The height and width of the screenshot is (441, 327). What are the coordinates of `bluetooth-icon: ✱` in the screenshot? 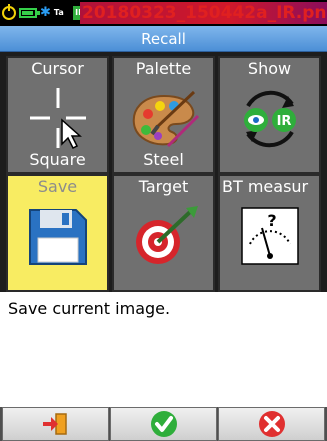 It's located at (45, 12).